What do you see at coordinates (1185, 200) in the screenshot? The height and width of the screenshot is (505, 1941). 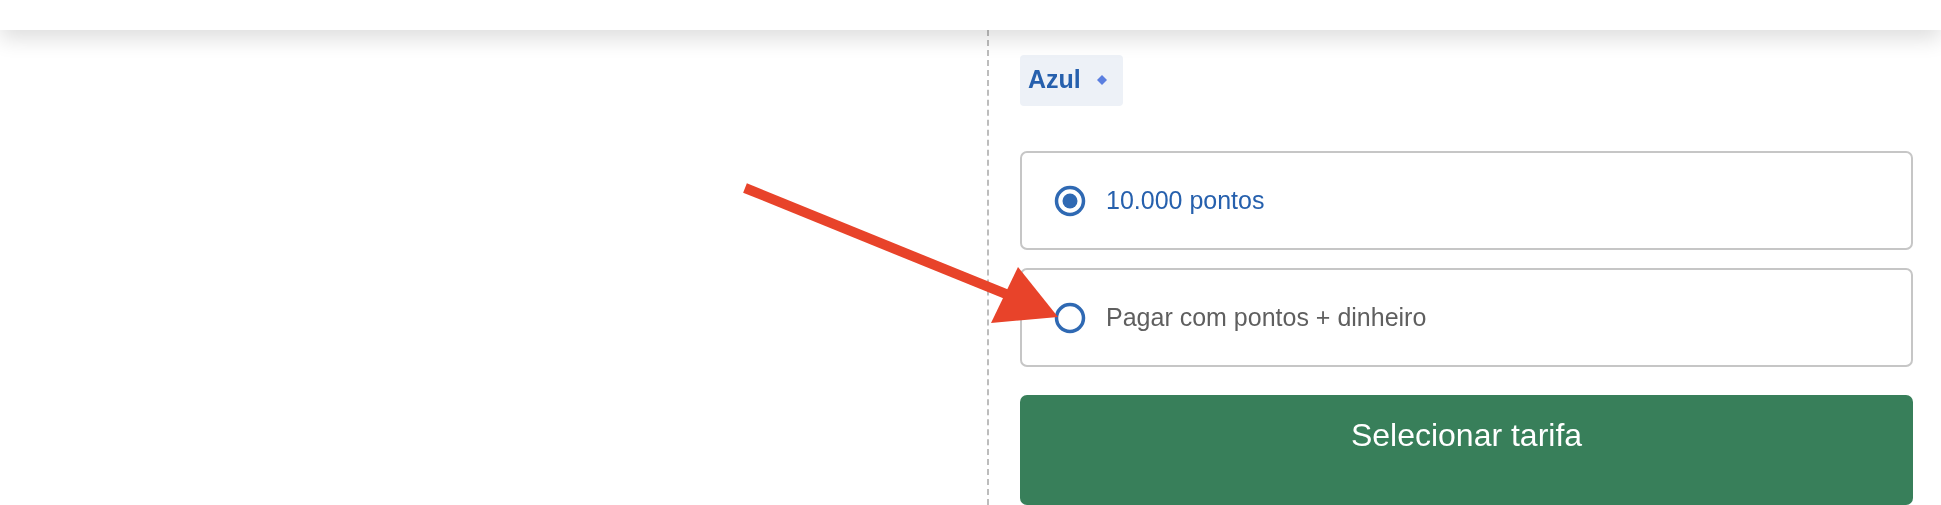 I see `option-label: 10.000 pontos` at bounding box center [1185, 200].